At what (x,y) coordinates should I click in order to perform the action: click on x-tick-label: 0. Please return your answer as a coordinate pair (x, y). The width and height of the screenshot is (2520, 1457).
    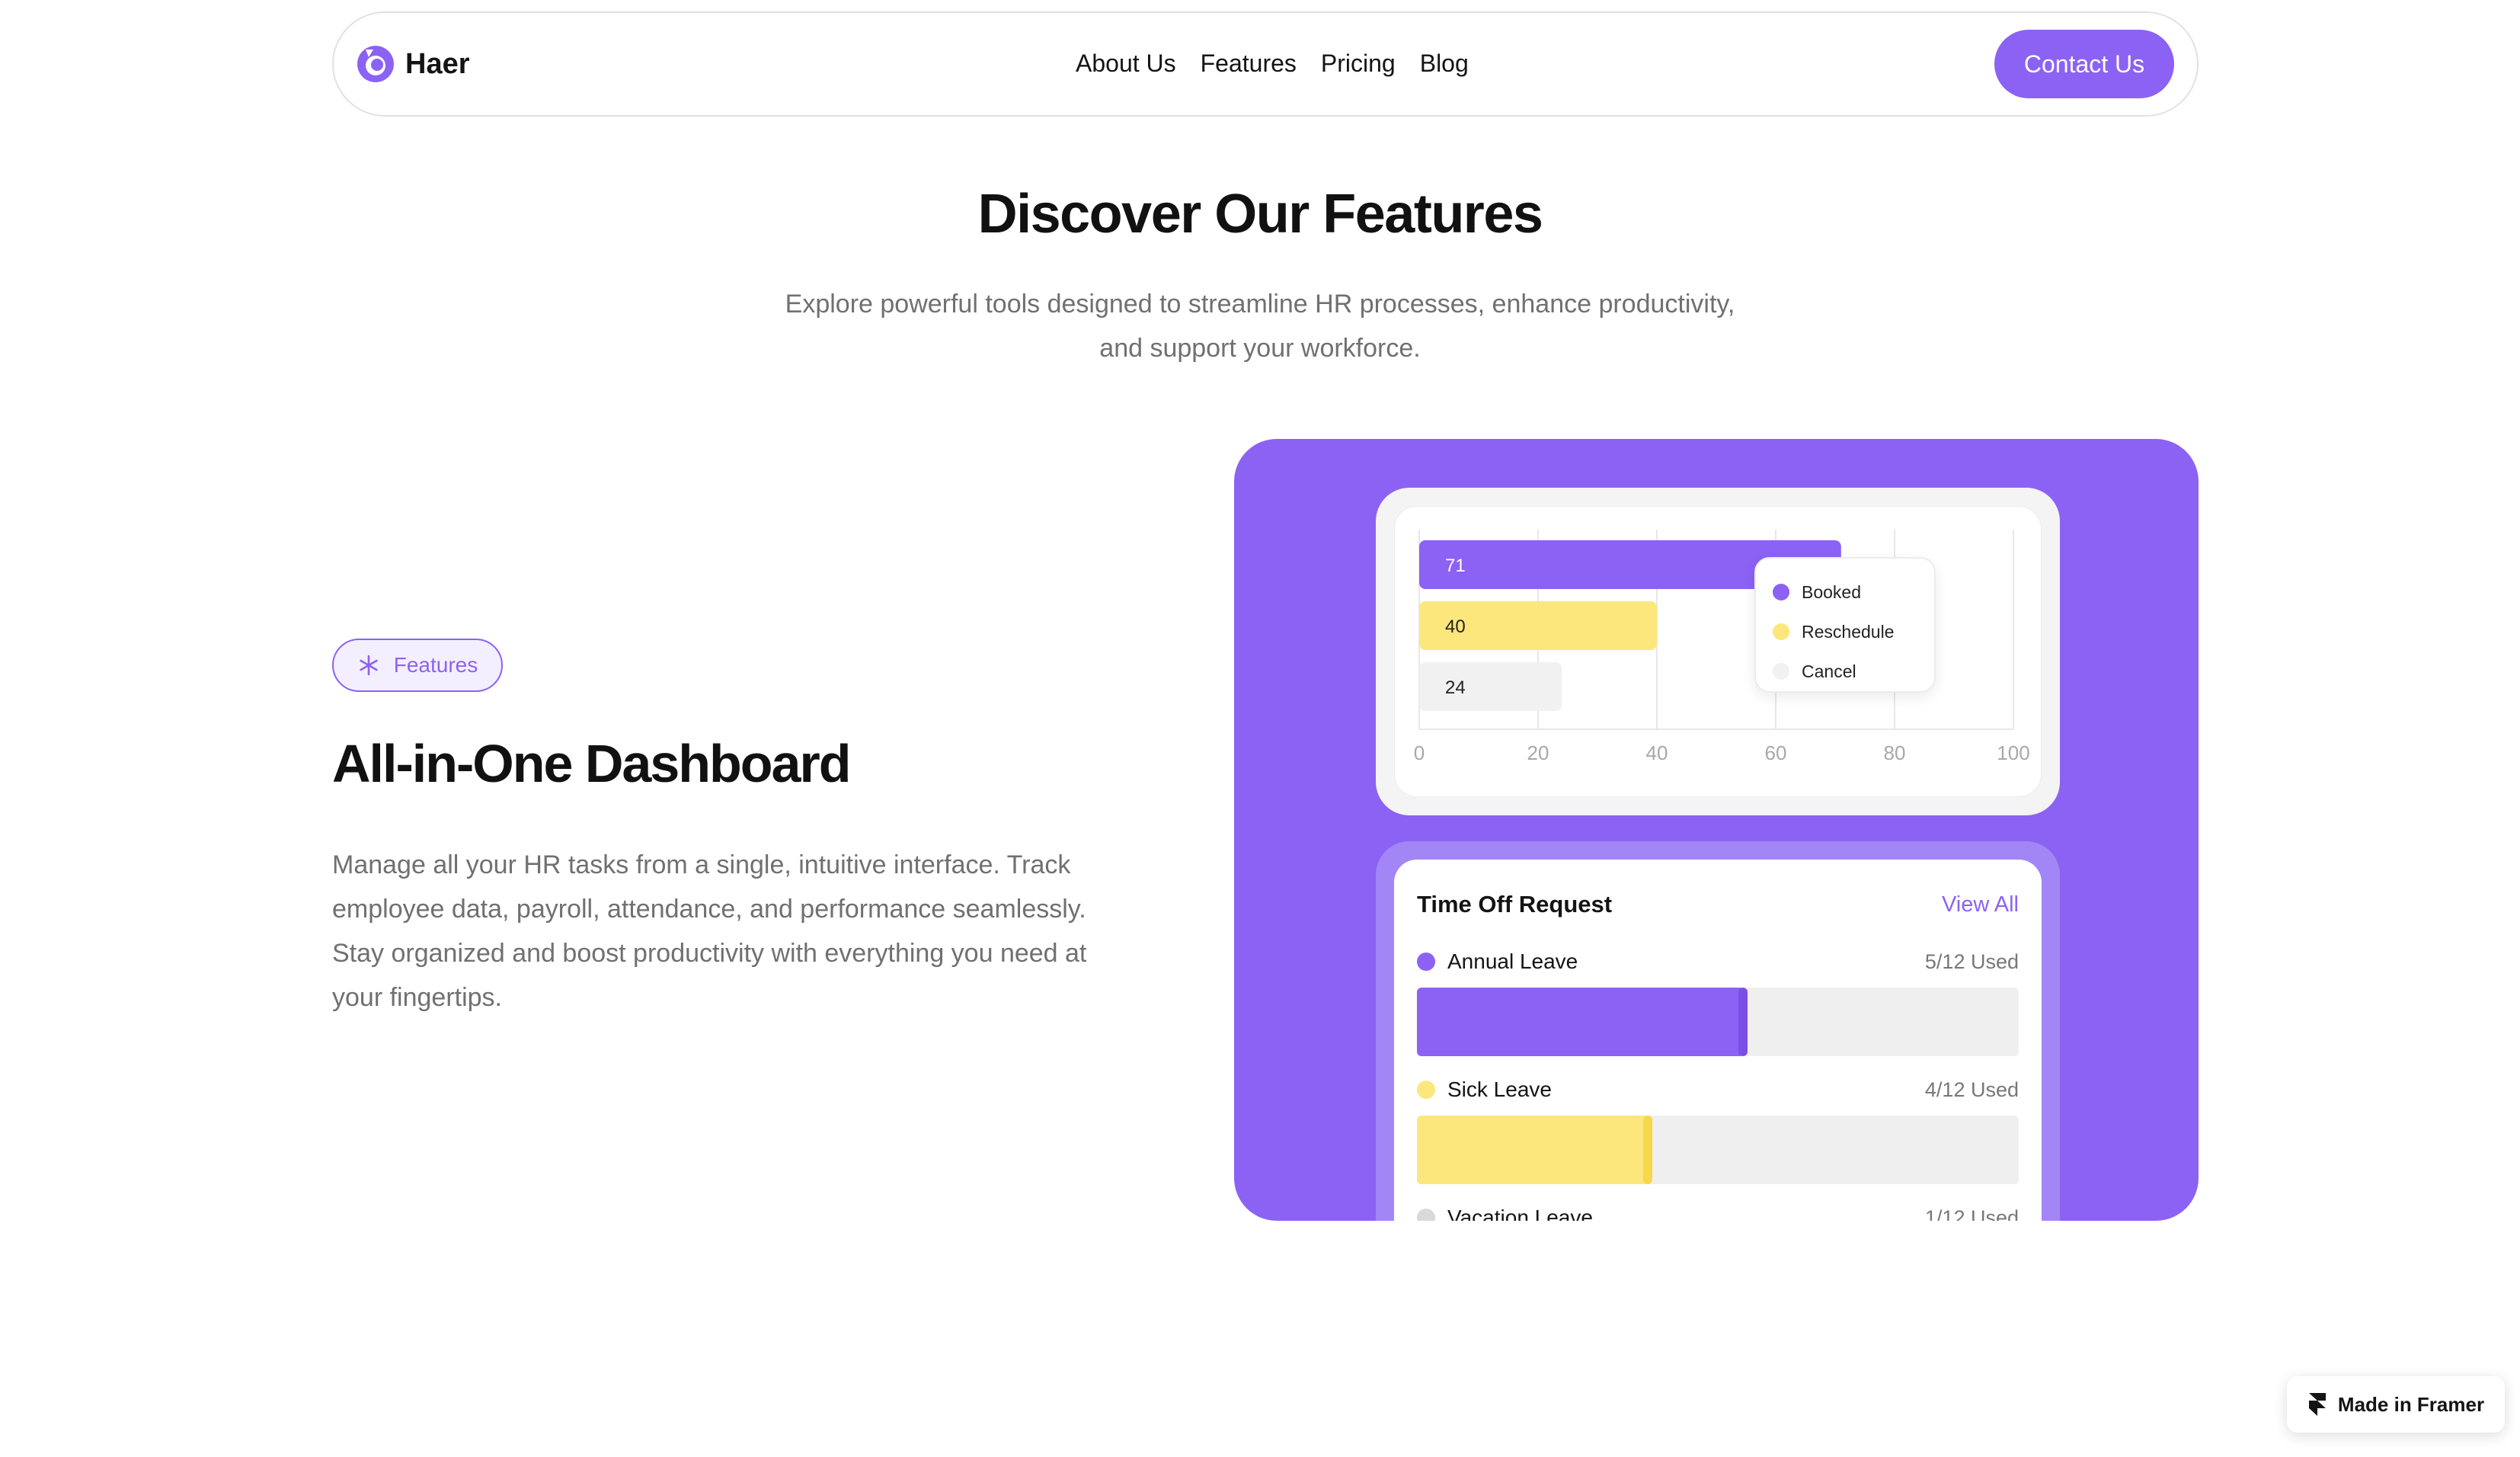
    Looking at the image, I should click on (1419, 752).